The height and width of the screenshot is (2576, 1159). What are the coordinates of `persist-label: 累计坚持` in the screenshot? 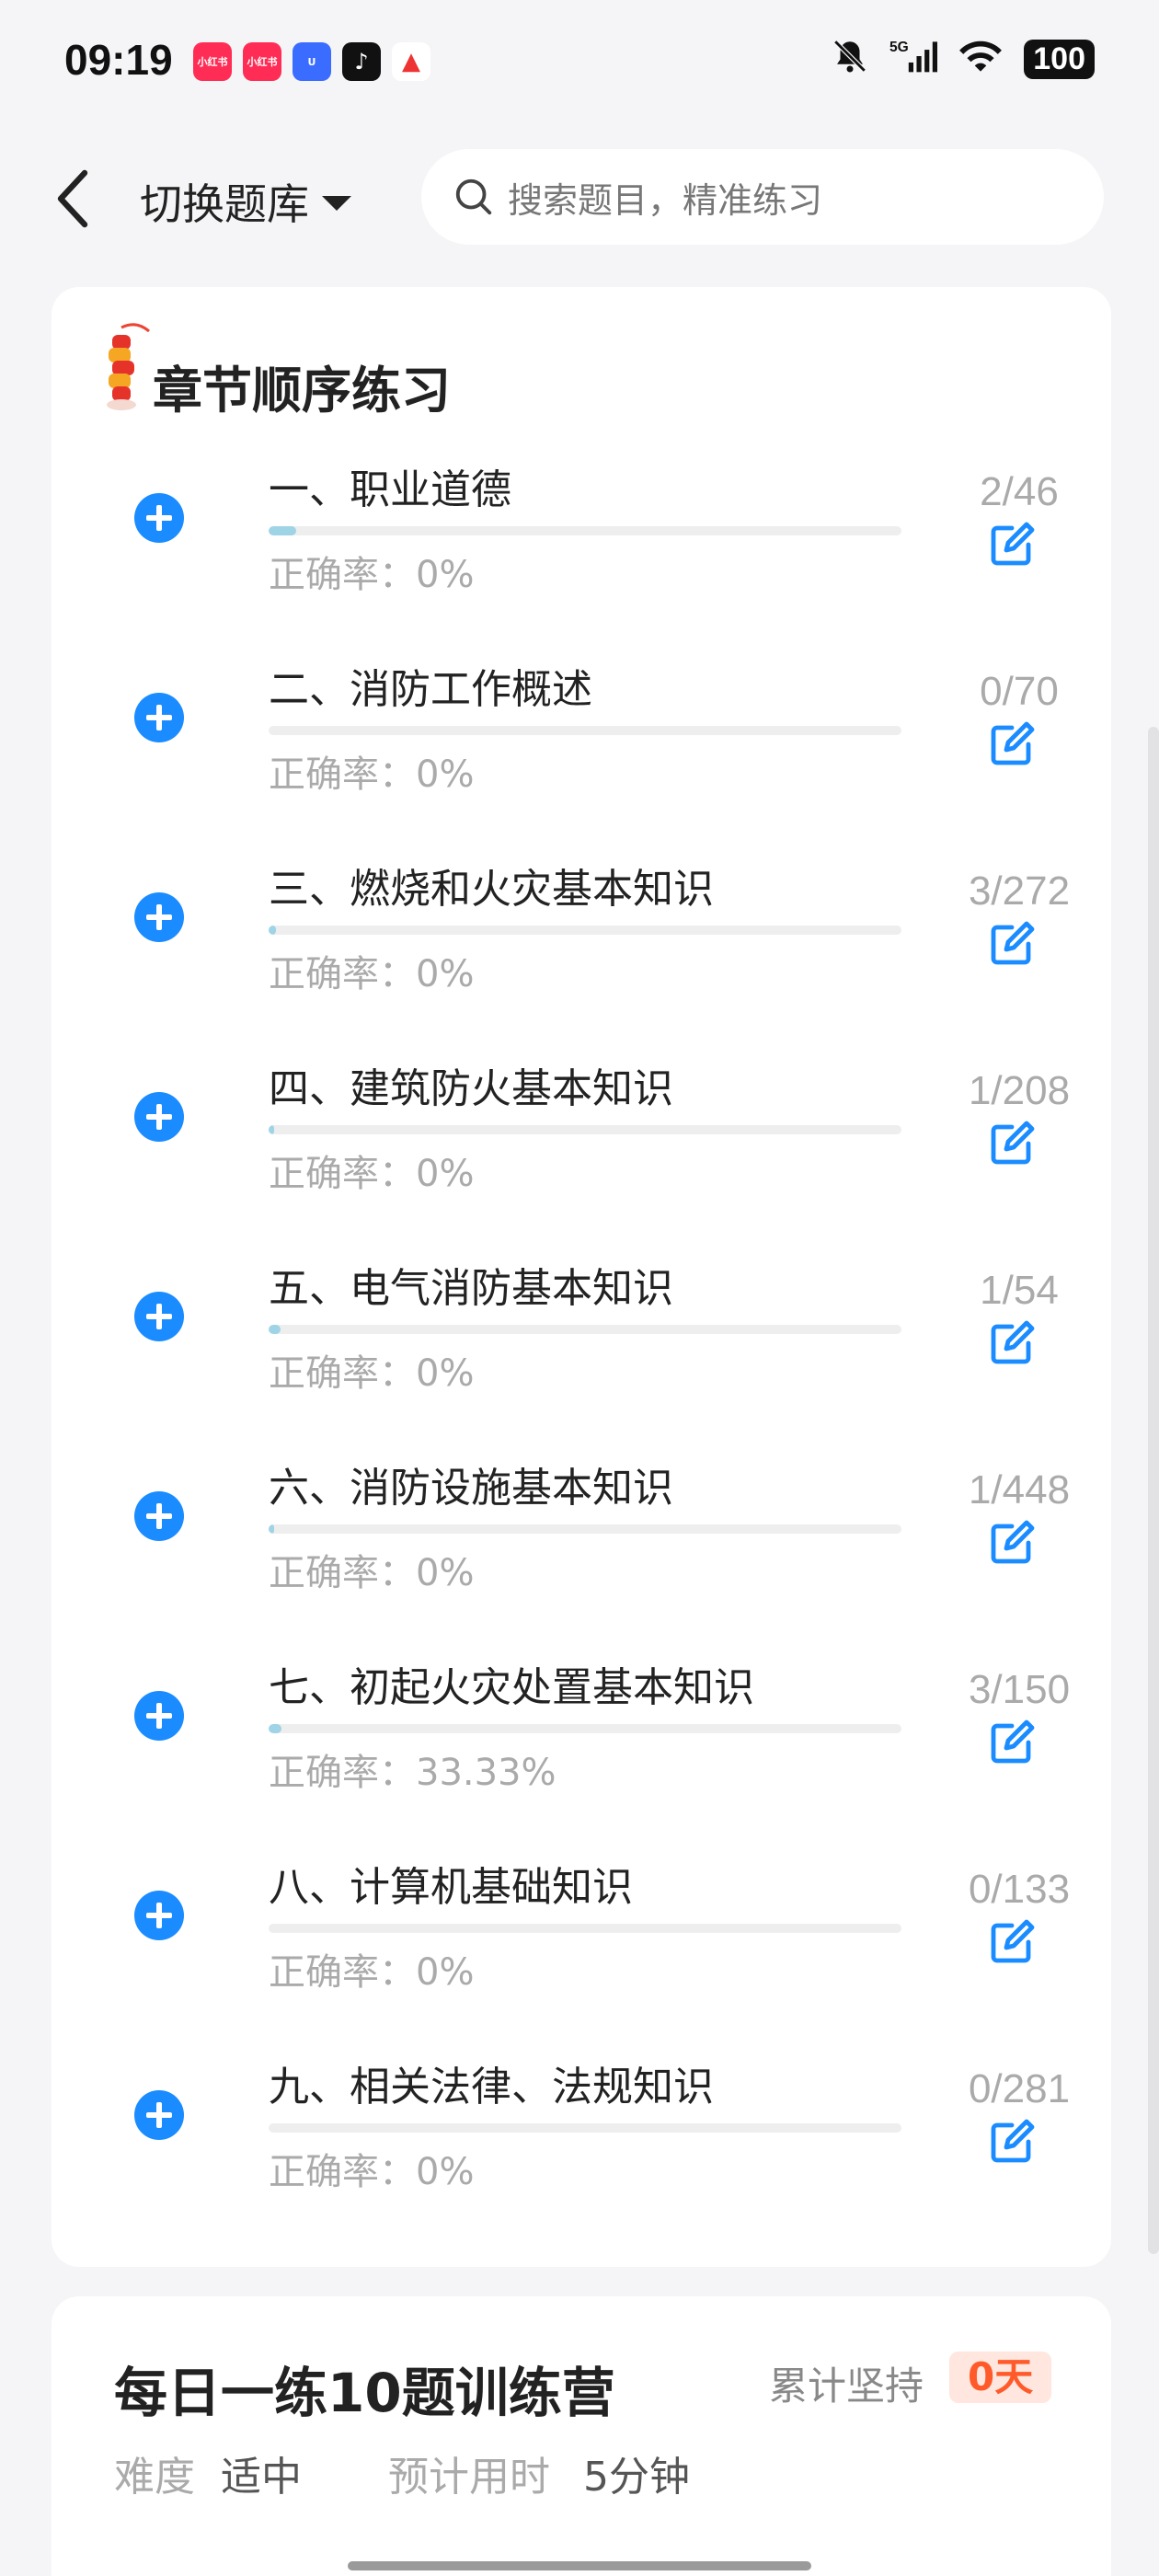 It's located at (846, 2386).